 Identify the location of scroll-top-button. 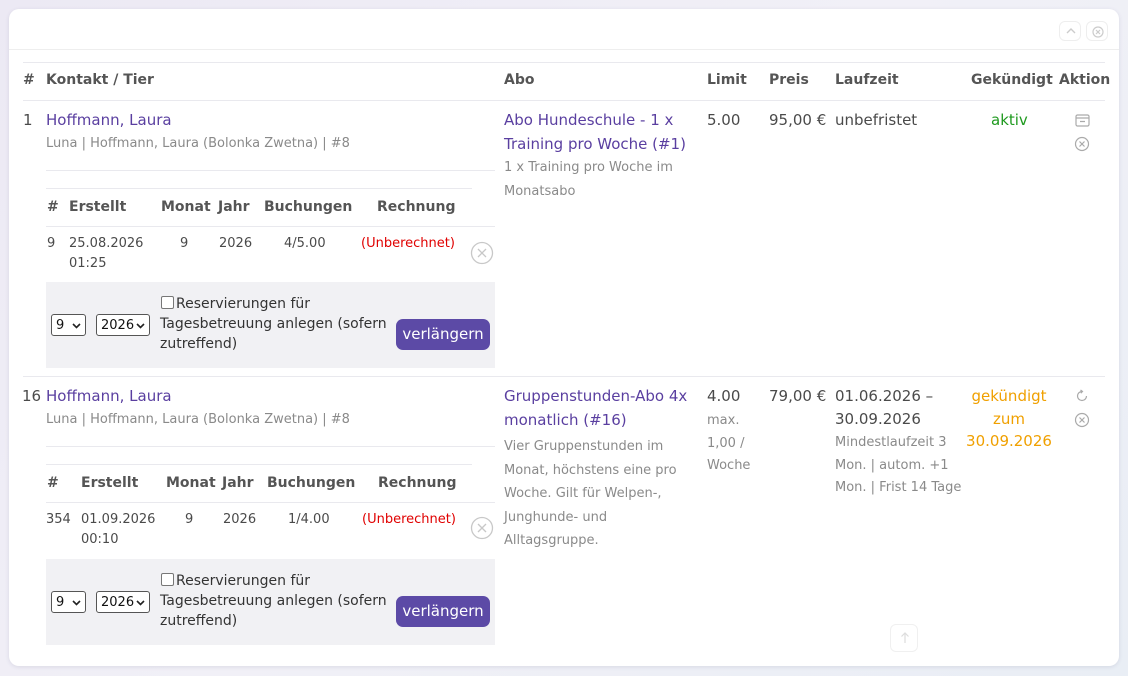
(904, 638).